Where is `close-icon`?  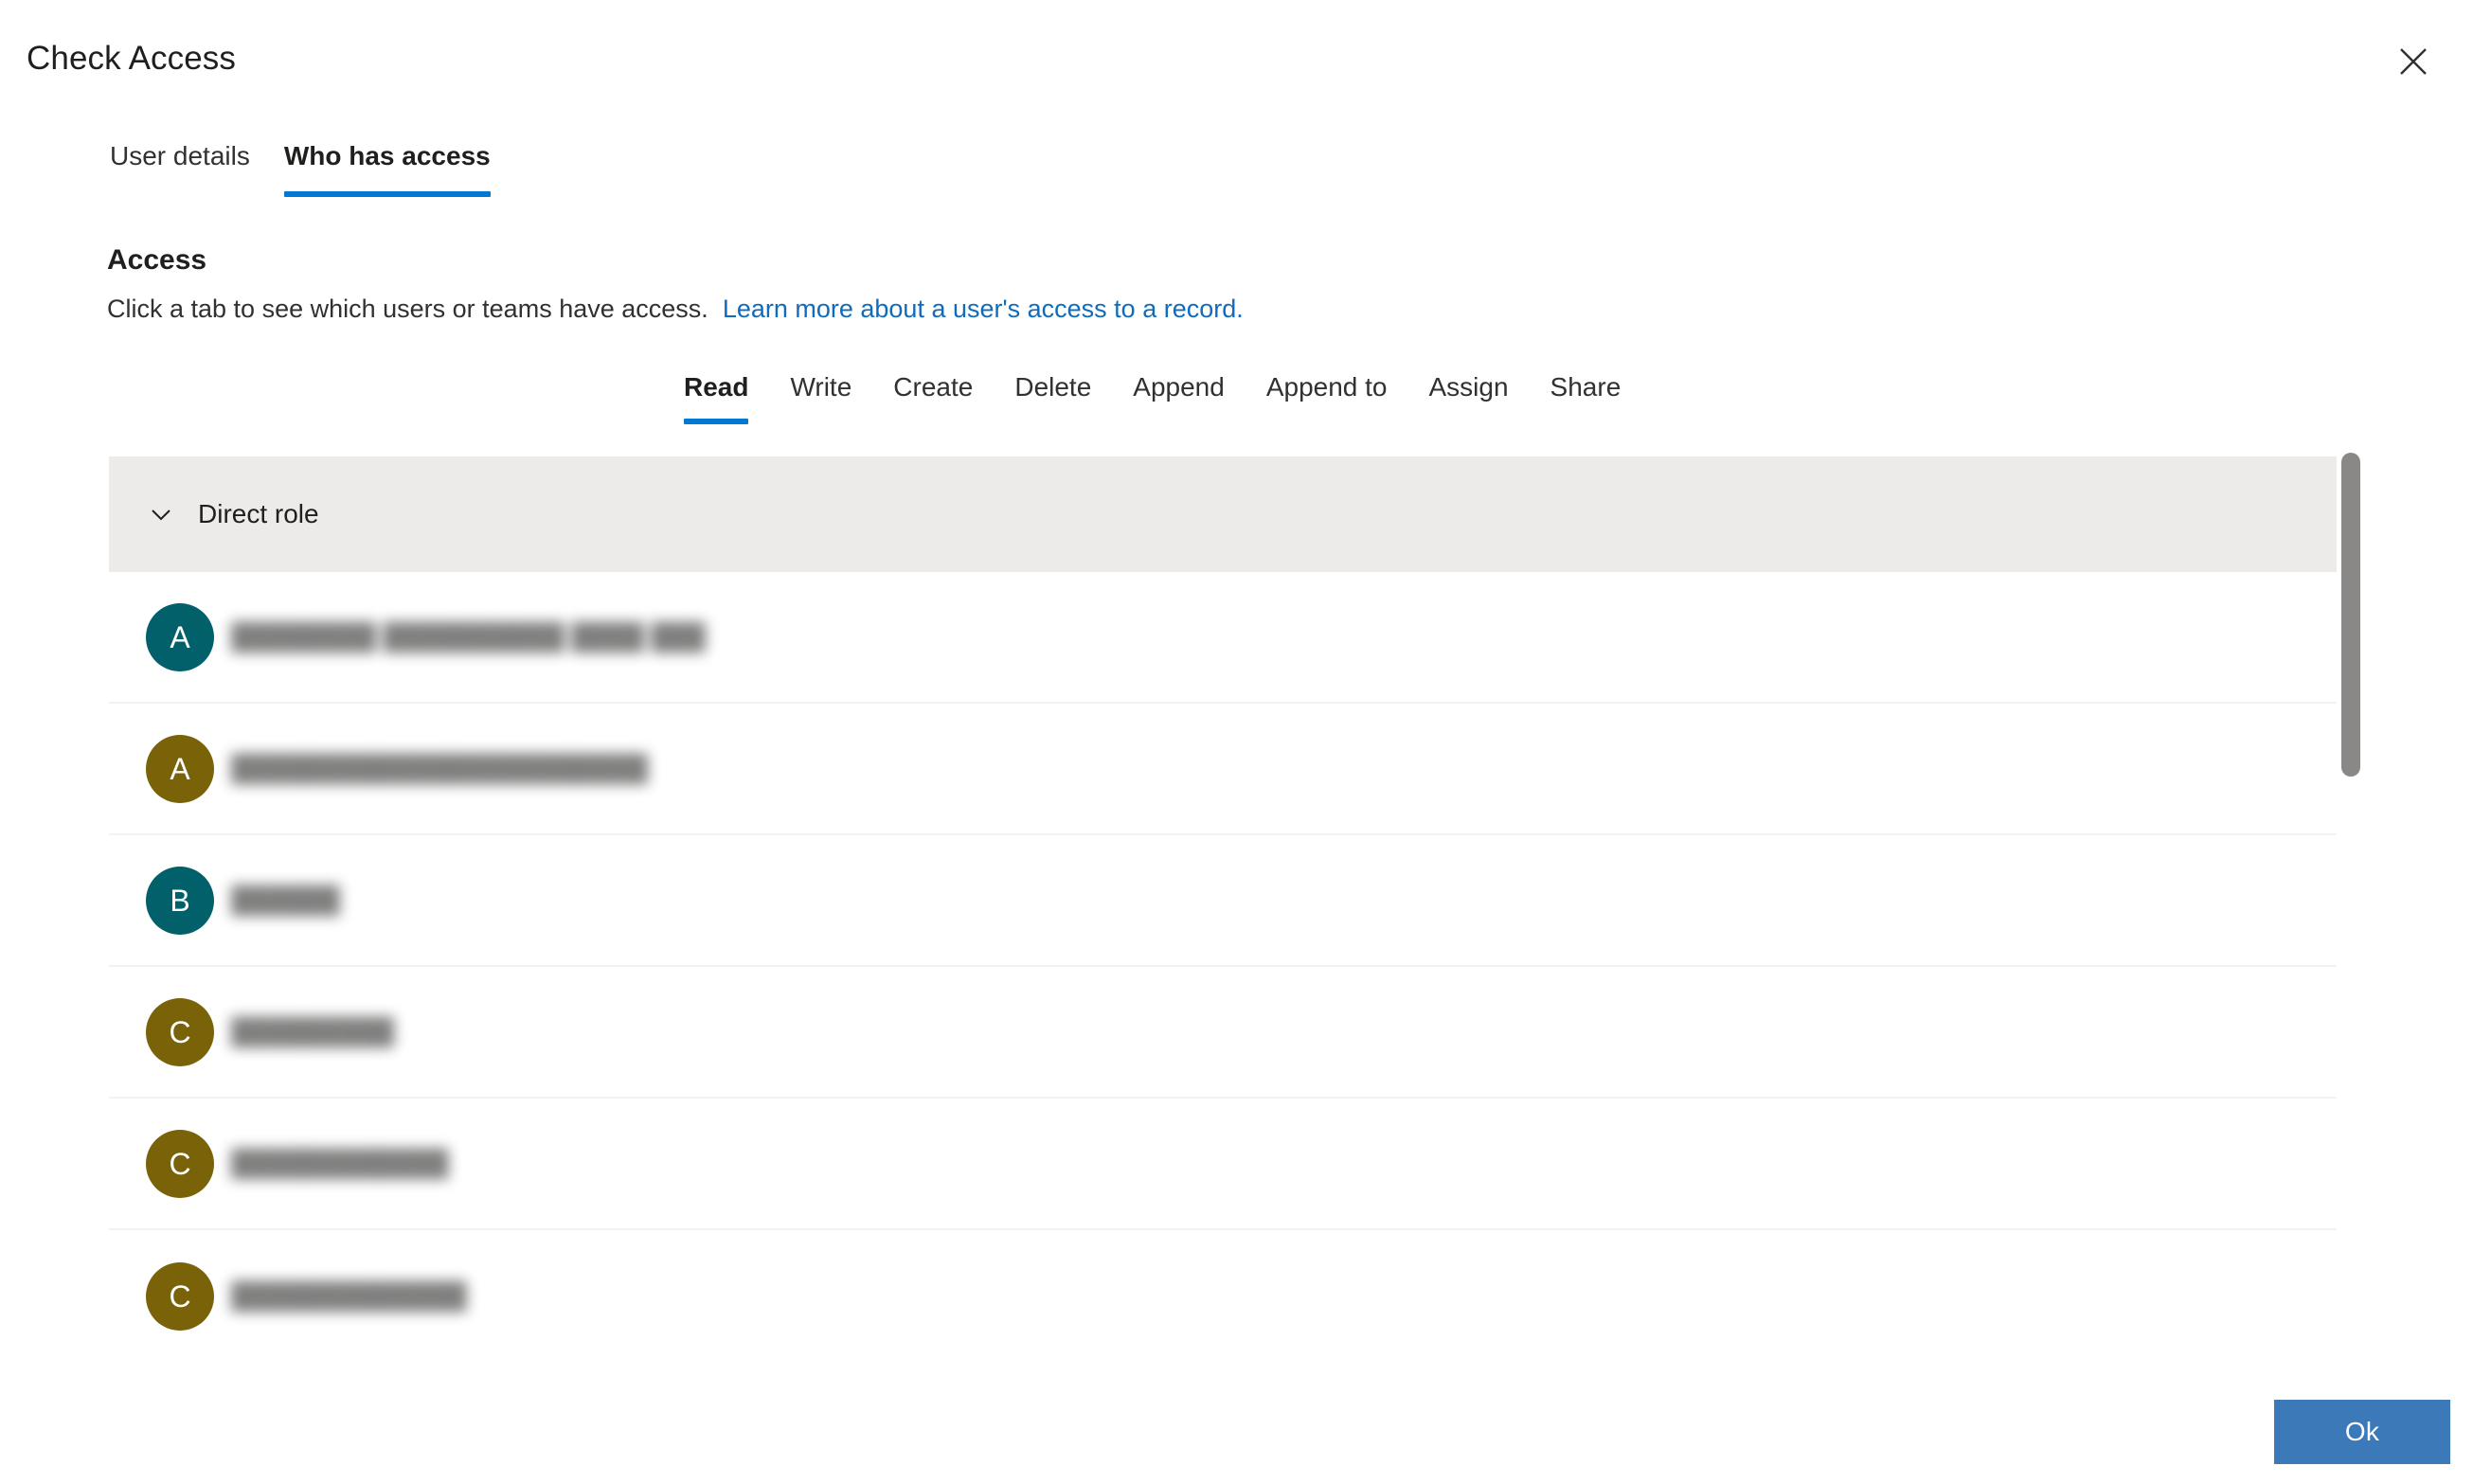 close-icon is located at coordinates (2413, 61).